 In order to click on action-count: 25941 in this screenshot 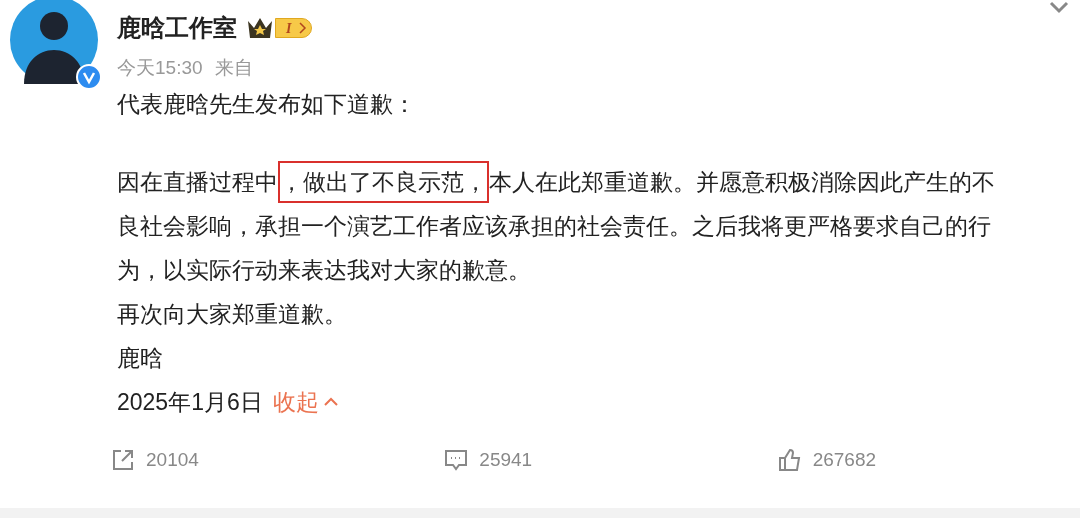, I will do `click(506, 460)`.